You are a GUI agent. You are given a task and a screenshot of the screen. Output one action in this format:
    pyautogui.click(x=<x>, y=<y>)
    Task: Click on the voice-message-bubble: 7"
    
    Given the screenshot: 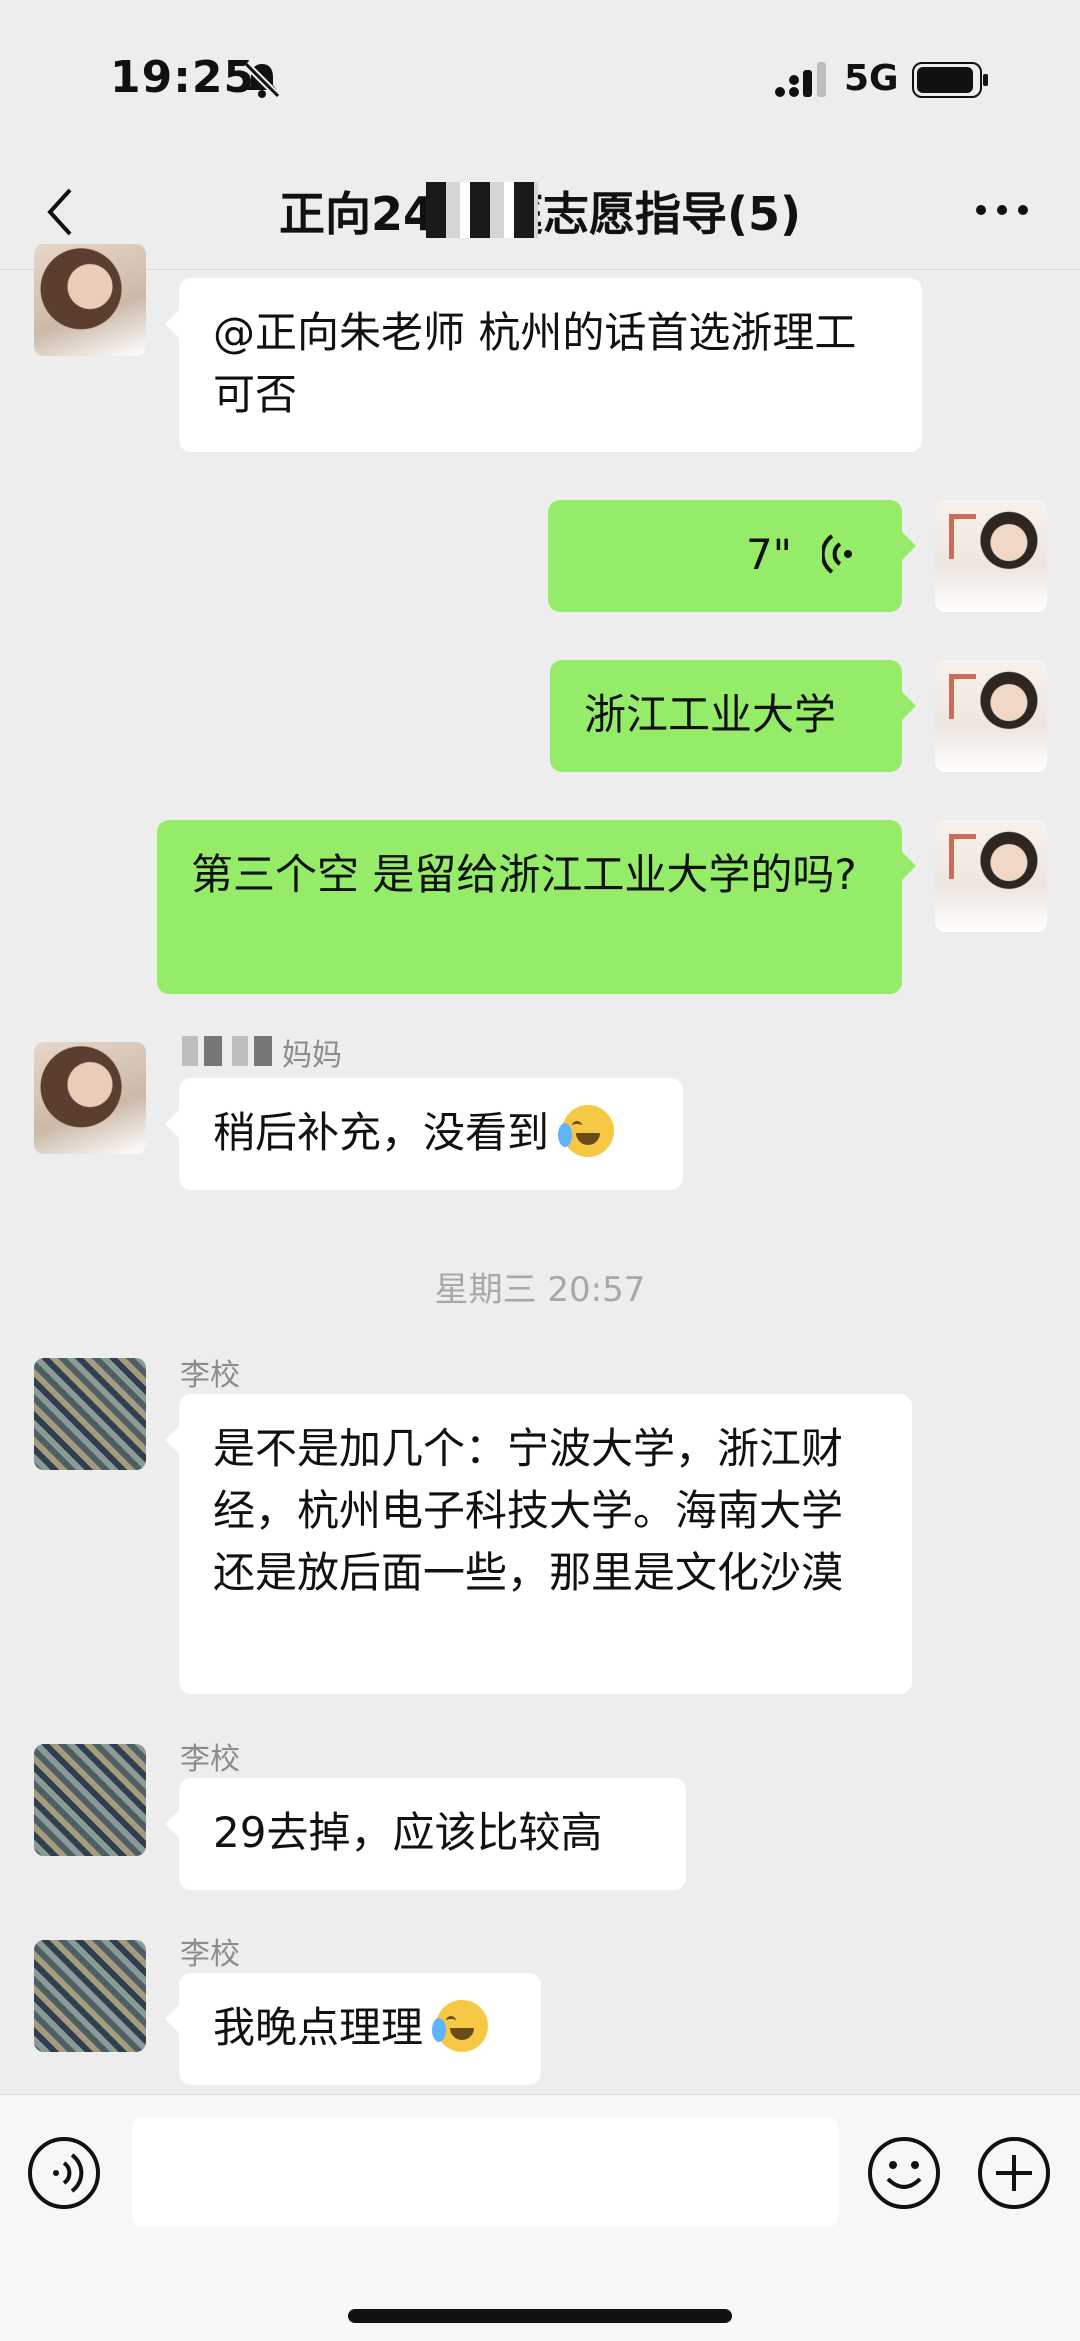 What is the action you would take?
    pyautogui.click(x=732, y=556)
    